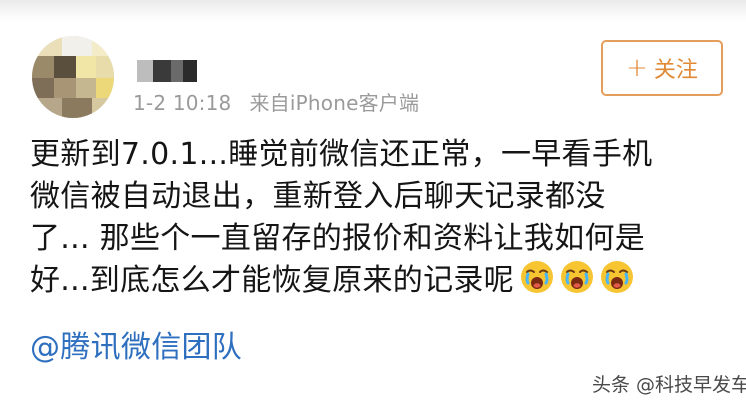 The height and width of the screenshot is (406, 746). Describe the element at coordinates (334, 103) in the screenshot. I see `post-source: 来自iPhone客户端` at that location.